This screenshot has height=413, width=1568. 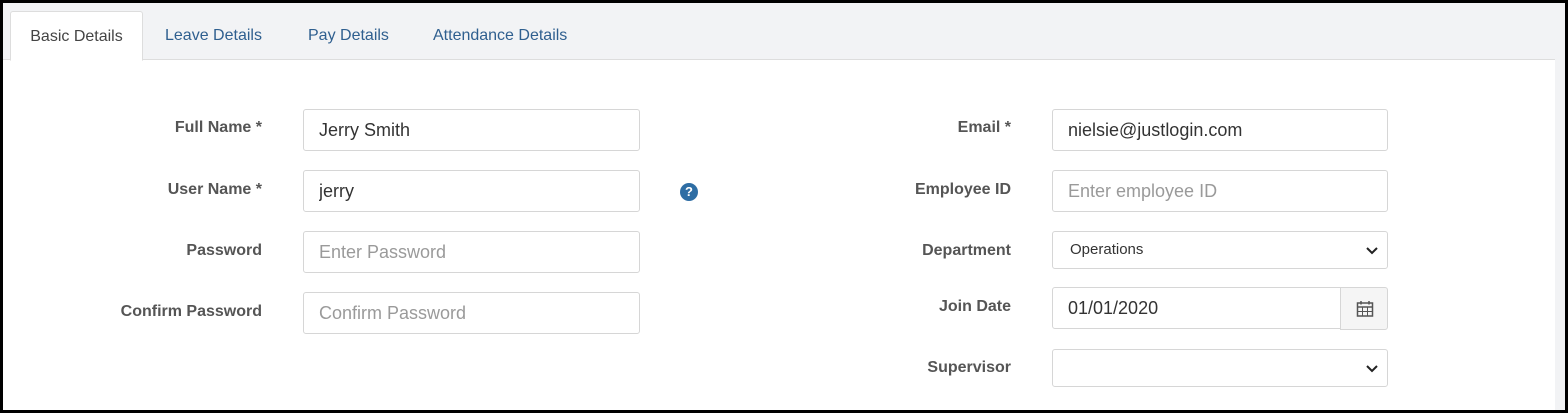 I want to click on tab-leave-details: Leave Details, so click(x=213, y=36).